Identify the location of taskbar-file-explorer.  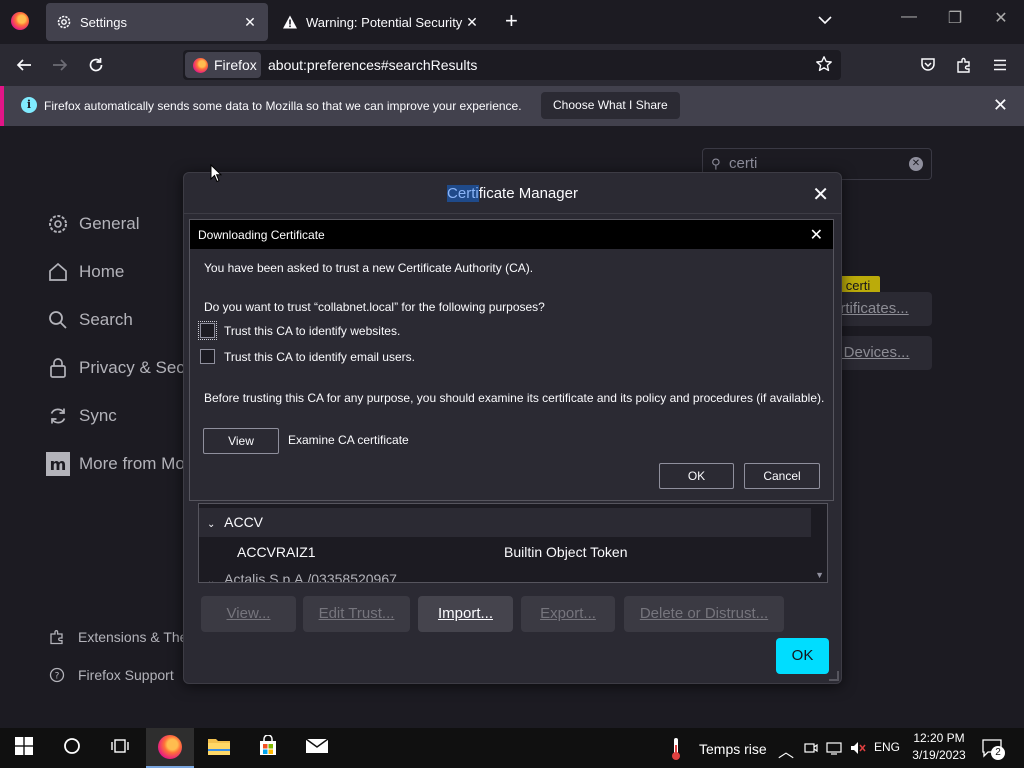
(219, 748).